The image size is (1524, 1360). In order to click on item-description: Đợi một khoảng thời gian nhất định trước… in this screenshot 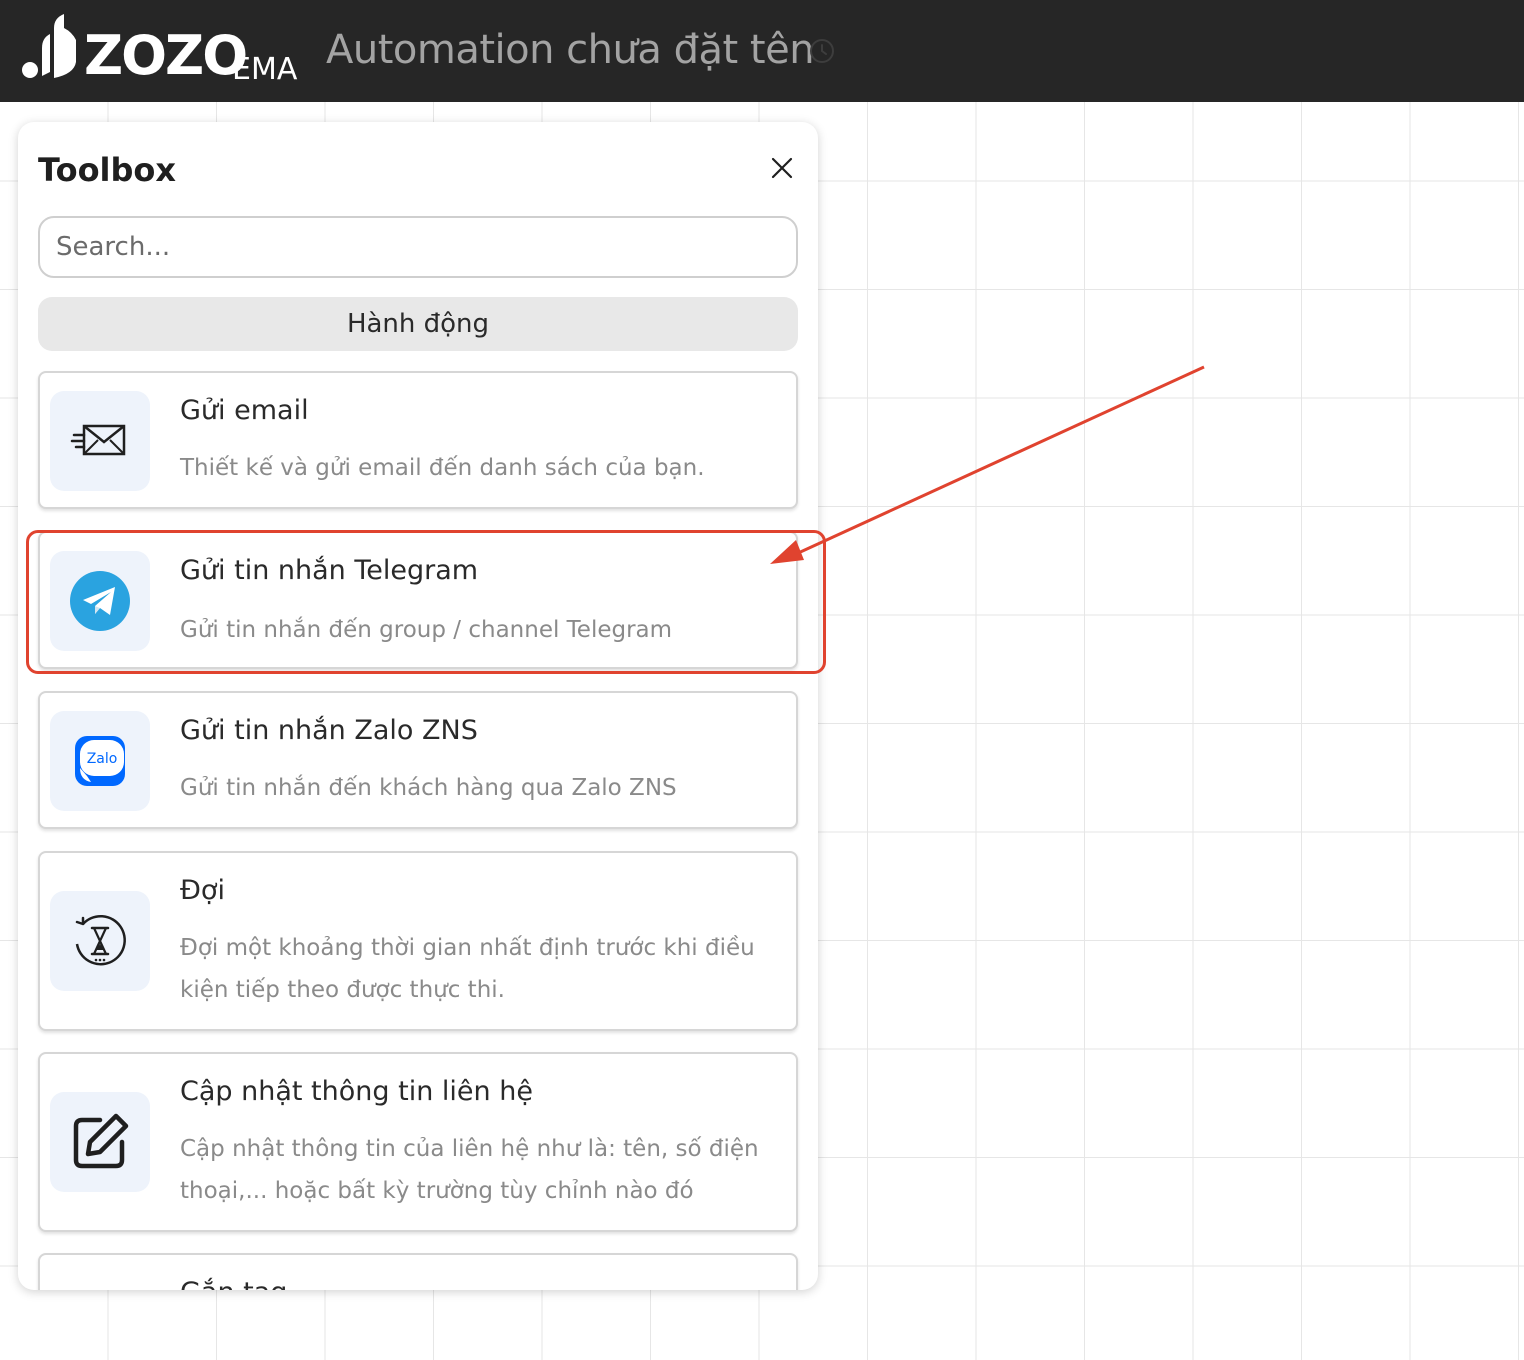, I will do `click(467, 969)`.